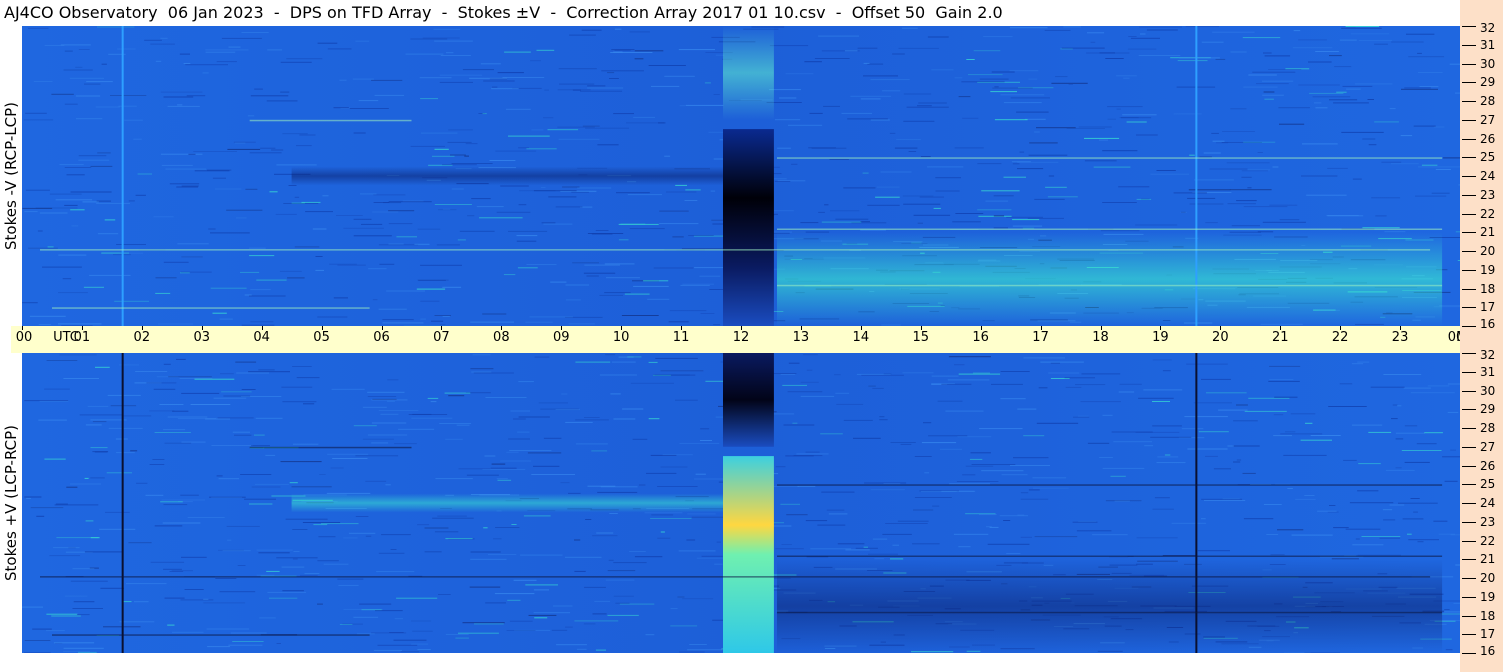 This screenshot has width=1503, height=672. Describe the element at coordinates (1469, 484) in the screenshot. I see `freq-tick-mark` at that location.